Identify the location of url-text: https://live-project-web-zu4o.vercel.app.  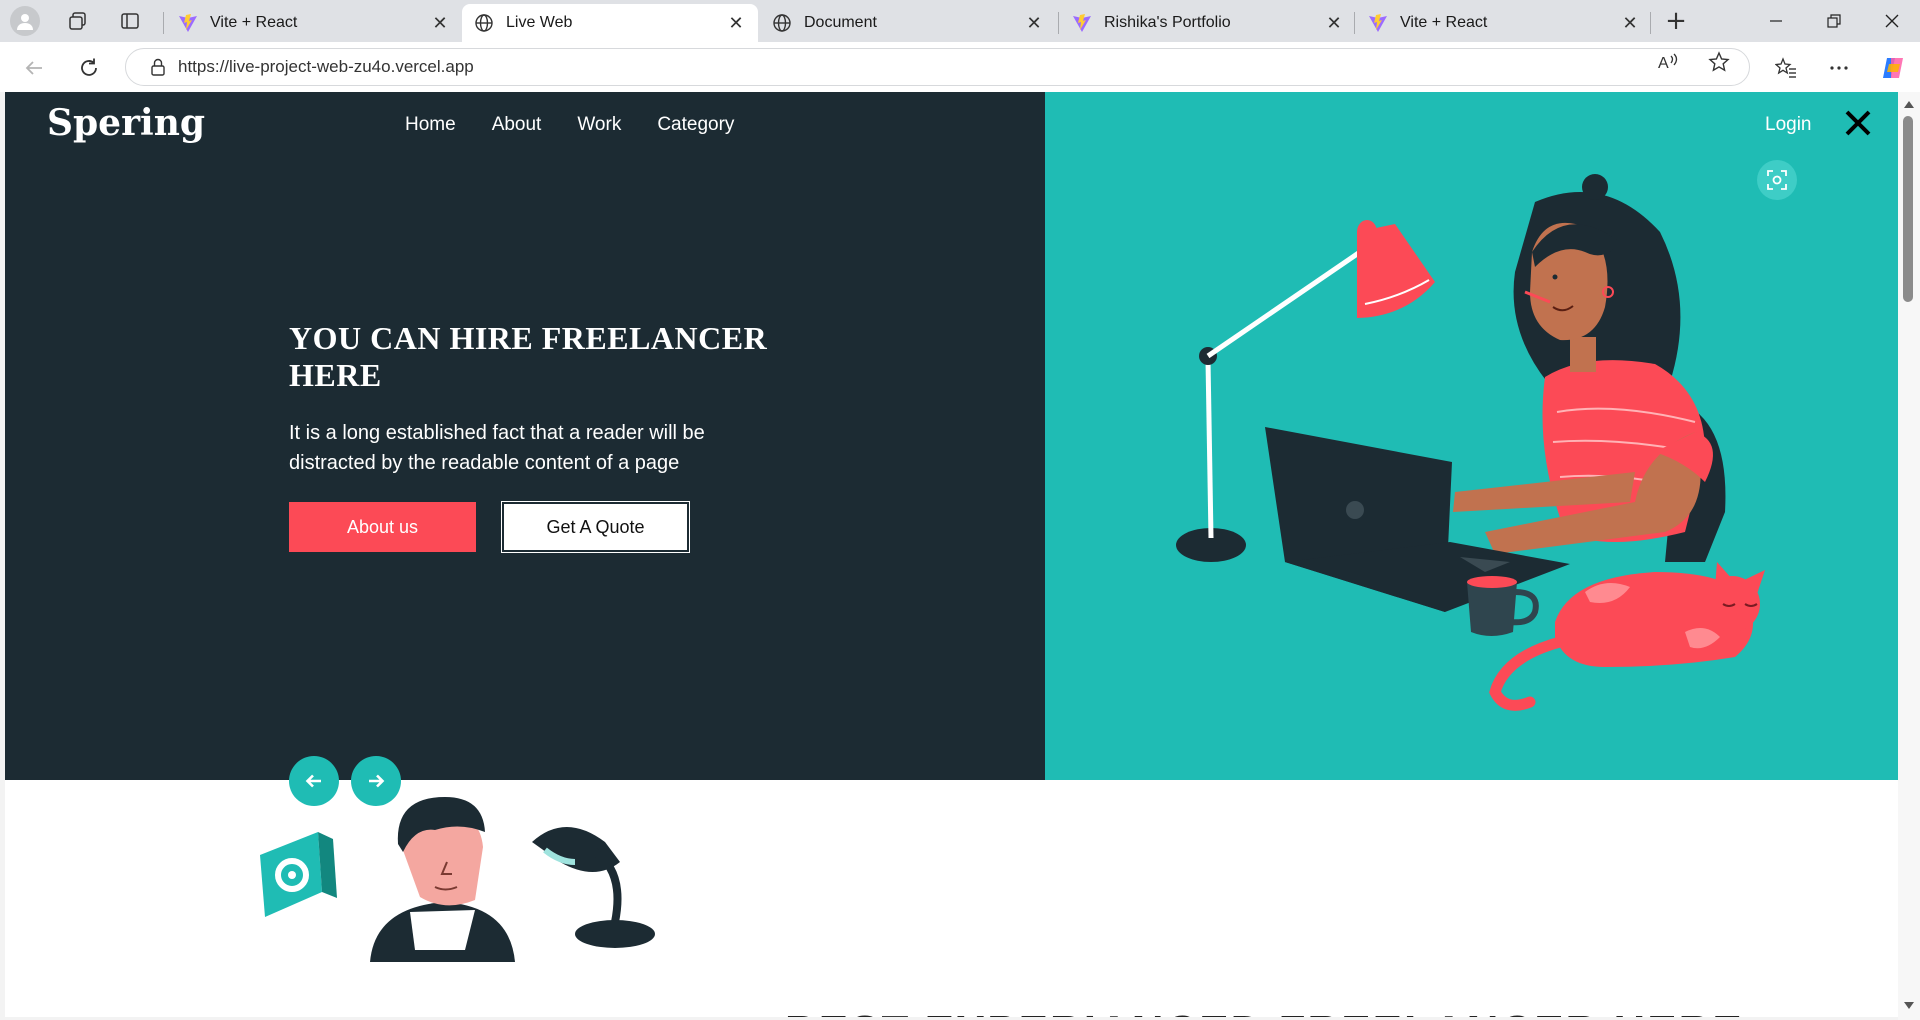
(326, 67).